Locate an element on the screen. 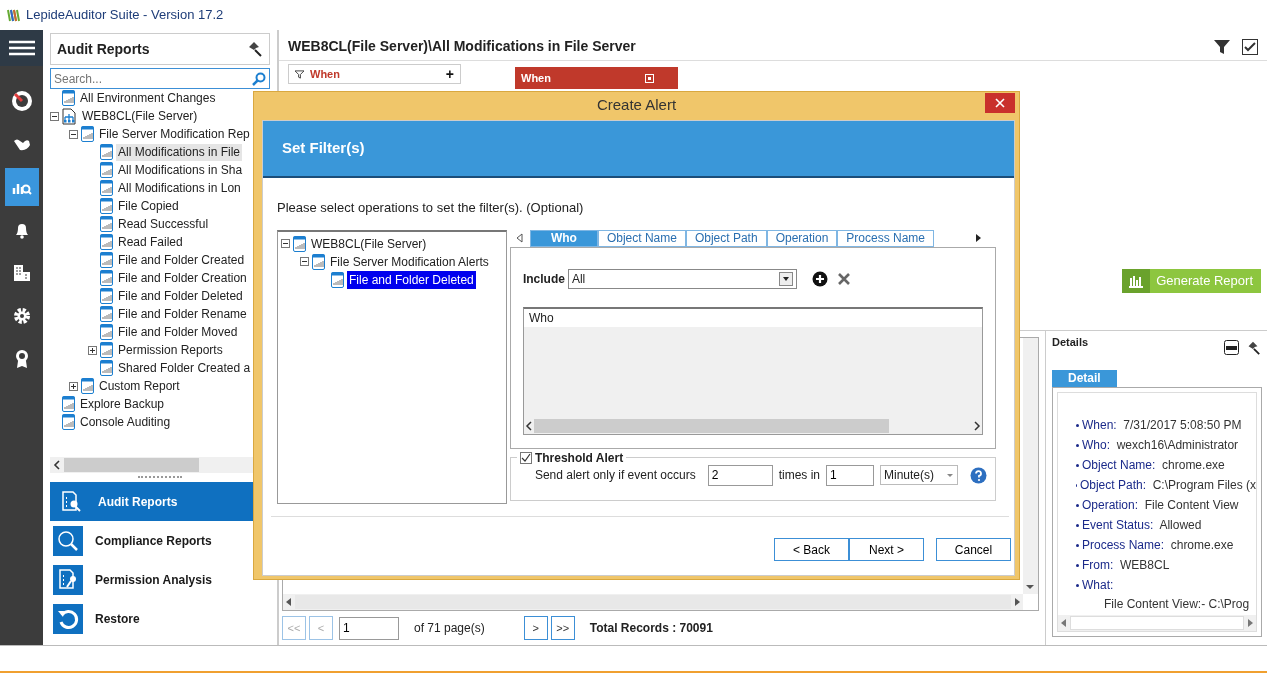 This screenshot has height=673, width=1267. add-icon: + is located at coordinates (449, 74).